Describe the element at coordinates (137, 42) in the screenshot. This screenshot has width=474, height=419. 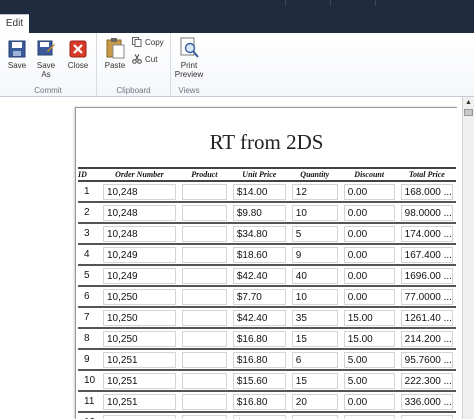
I see `copy-icon` at that location.